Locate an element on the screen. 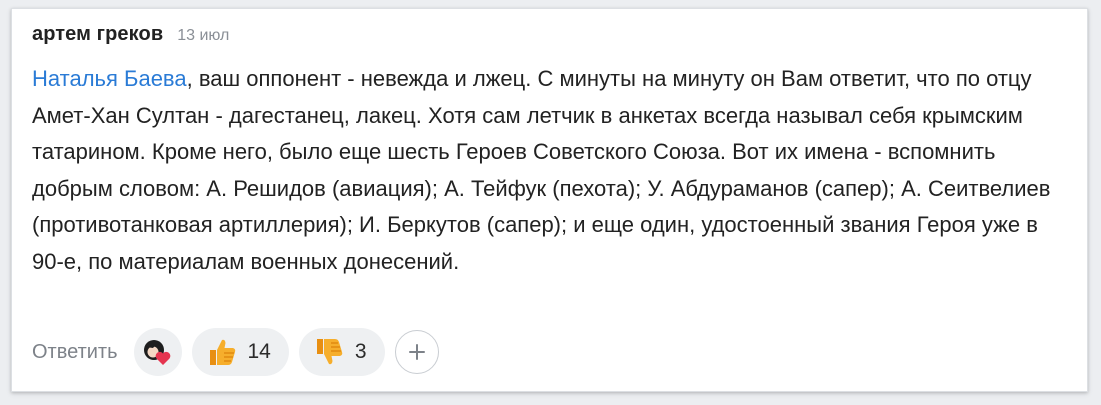 The width and height of the screenshot is (1101, 405). comment-actions: Ответить 14 3 is located at coordinates (235, 352).